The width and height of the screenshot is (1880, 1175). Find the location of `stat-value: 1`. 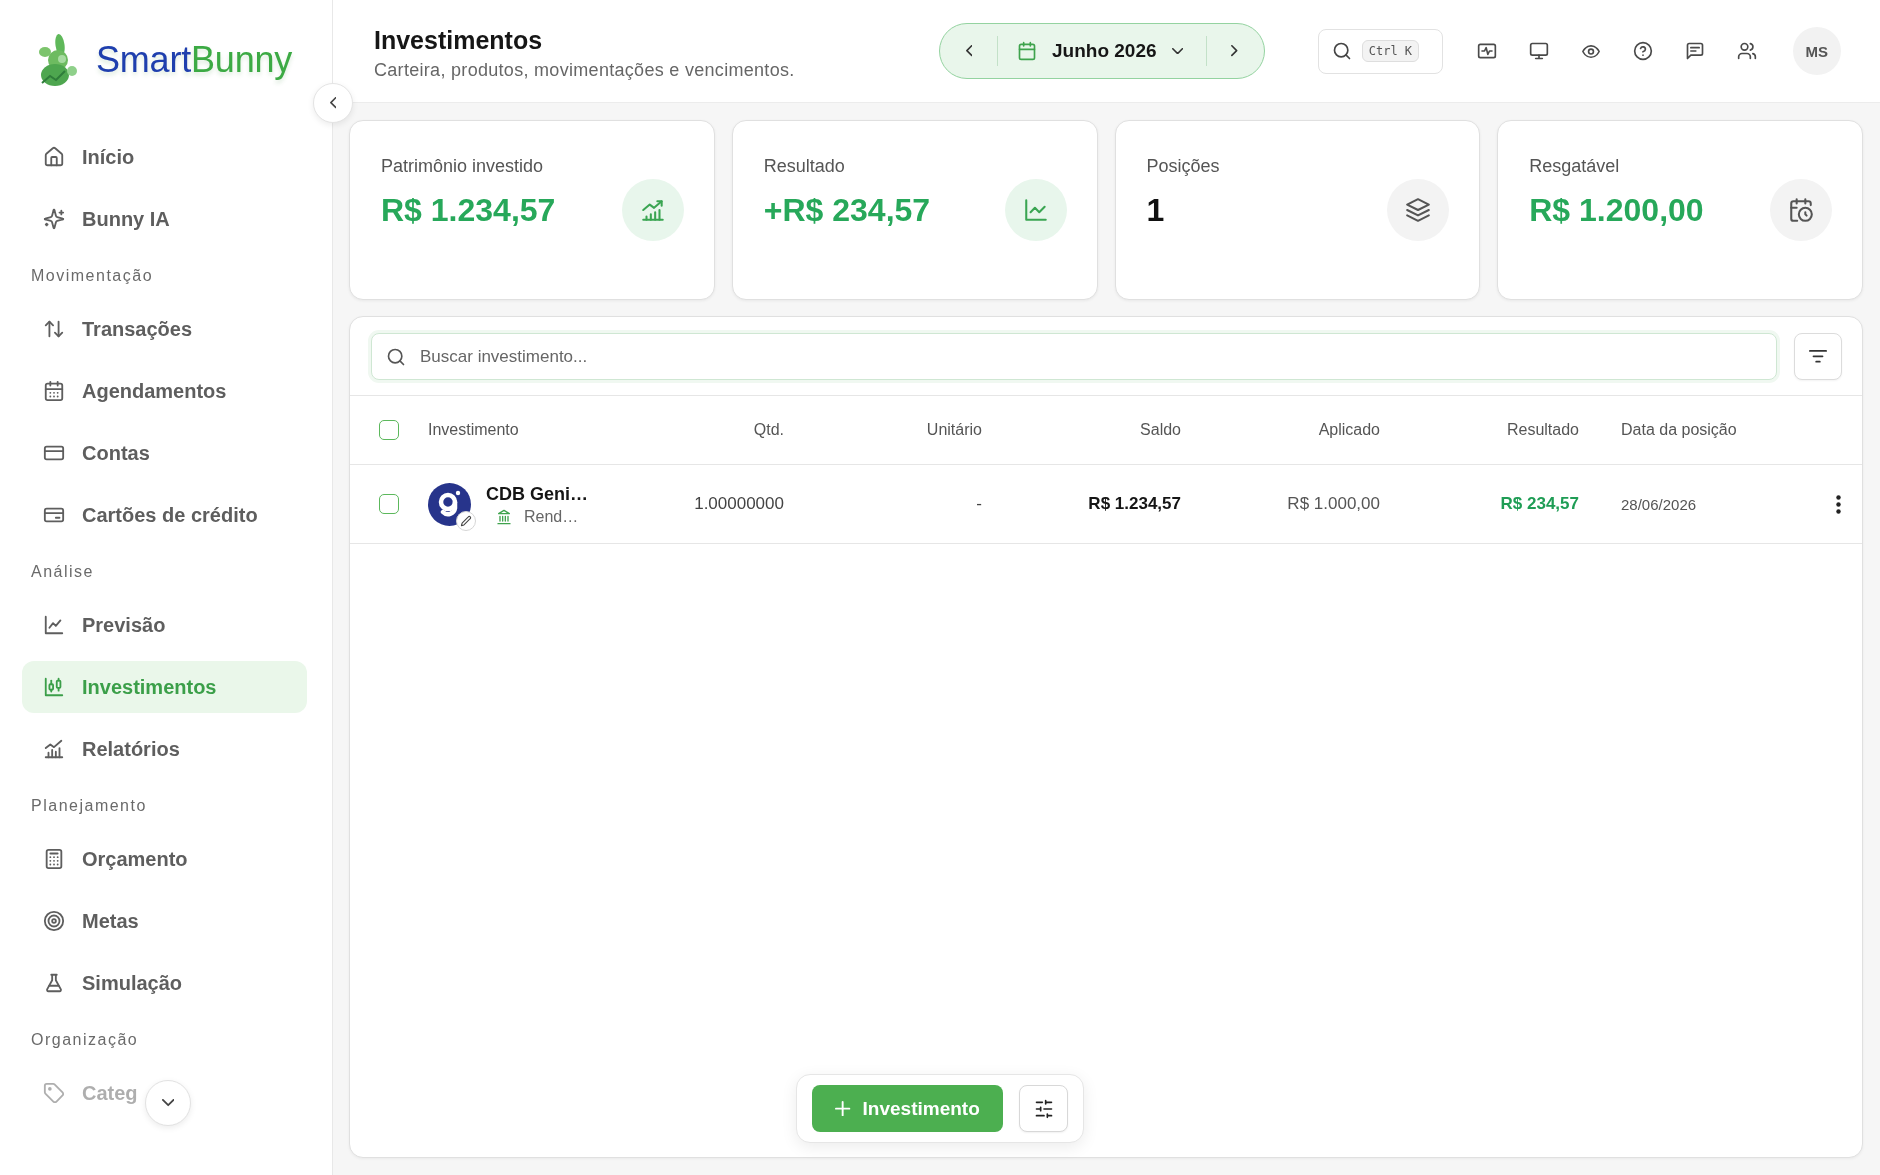

stat-value: 1 is located at coordinates (1155, 210).